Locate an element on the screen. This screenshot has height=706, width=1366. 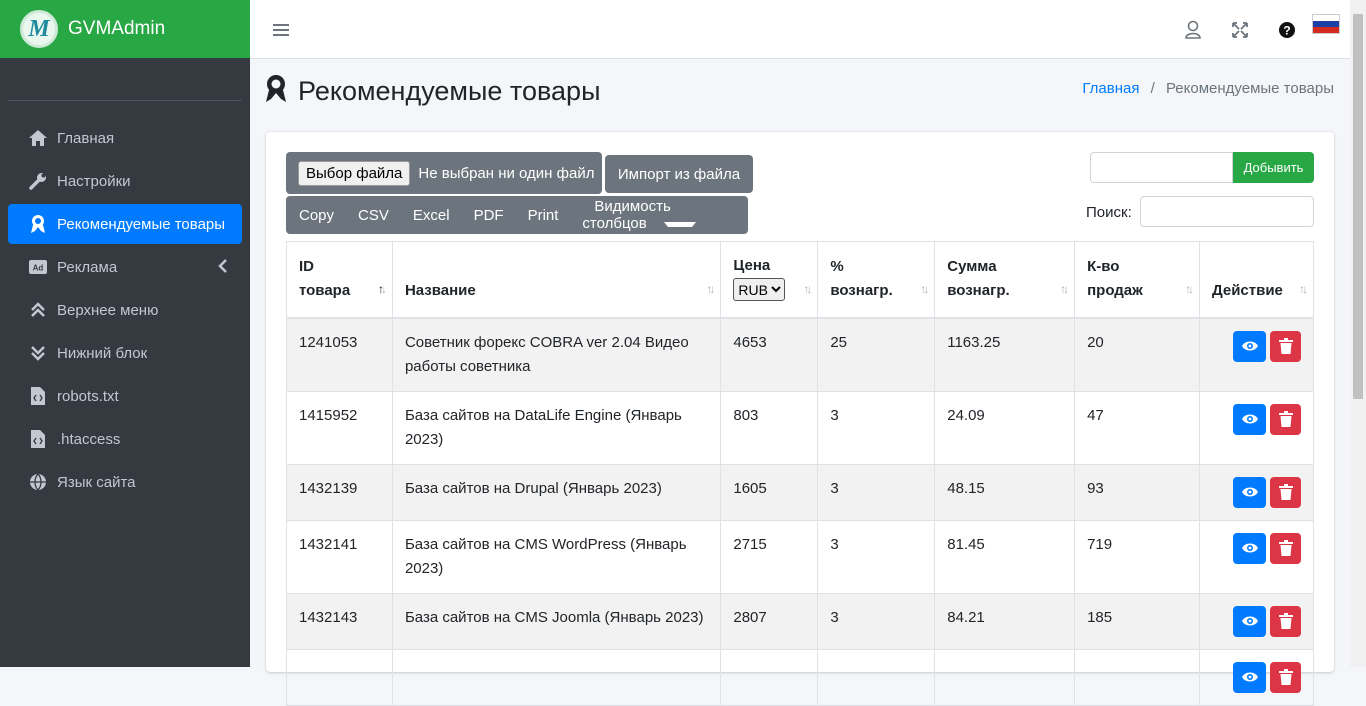
header-text: К-во is located at coordinates (1103, 266).